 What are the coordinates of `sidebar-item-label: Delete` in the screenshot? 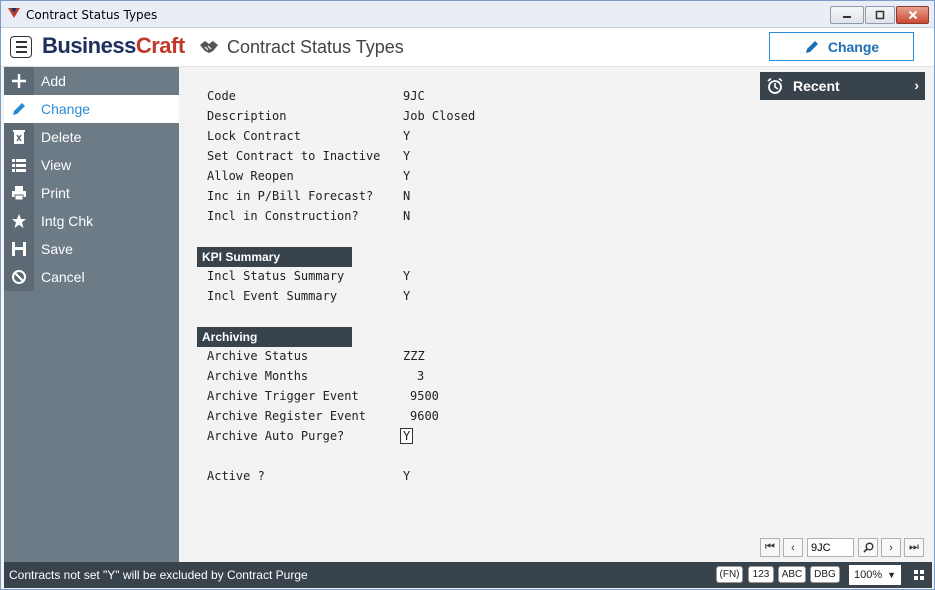 It's located at (61, 137).